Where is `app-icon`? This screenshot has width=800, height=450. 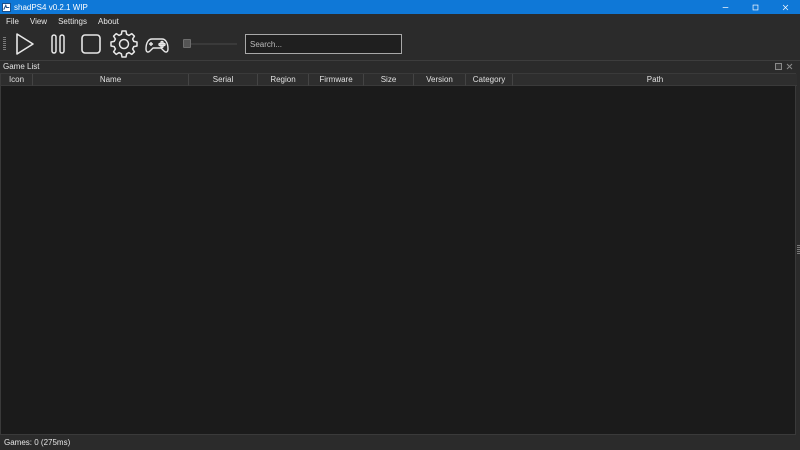 app-icon is located at coordinates (6, 7).